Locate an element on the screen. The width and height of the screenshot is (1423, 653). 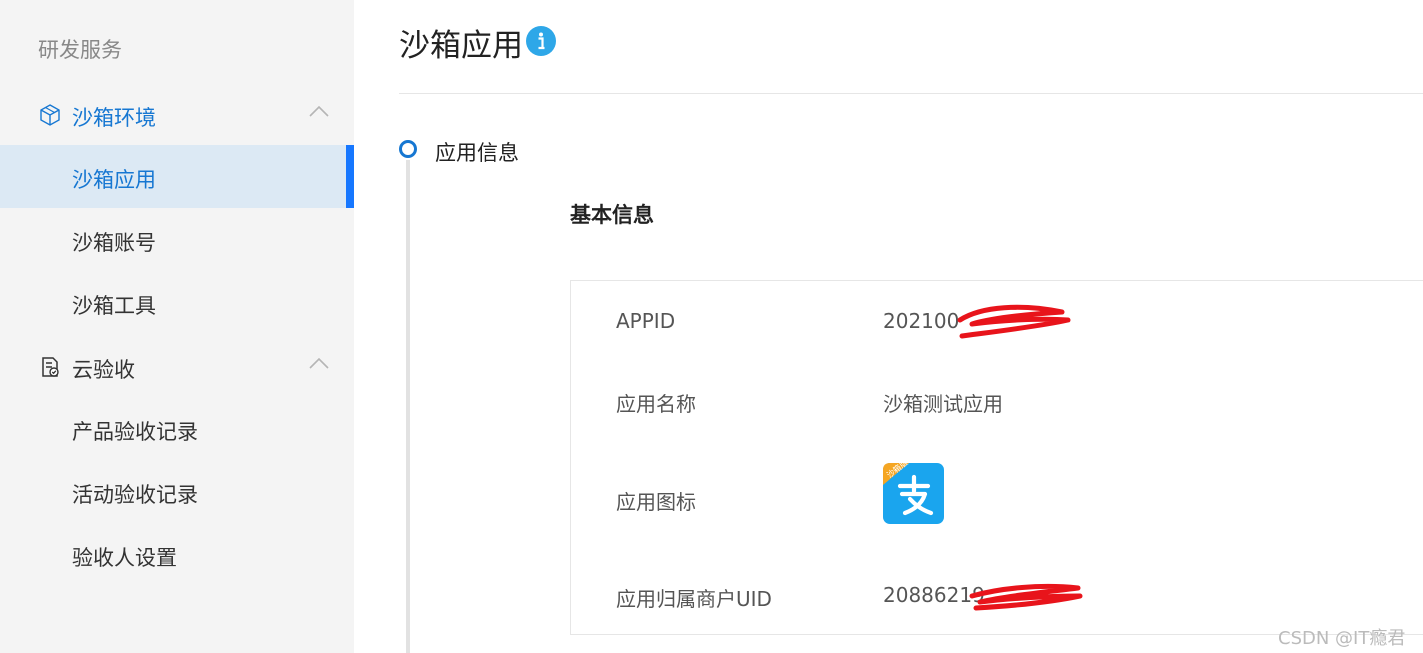
sidebar-group-label: 云验收 is located at coordinates (103, 370).